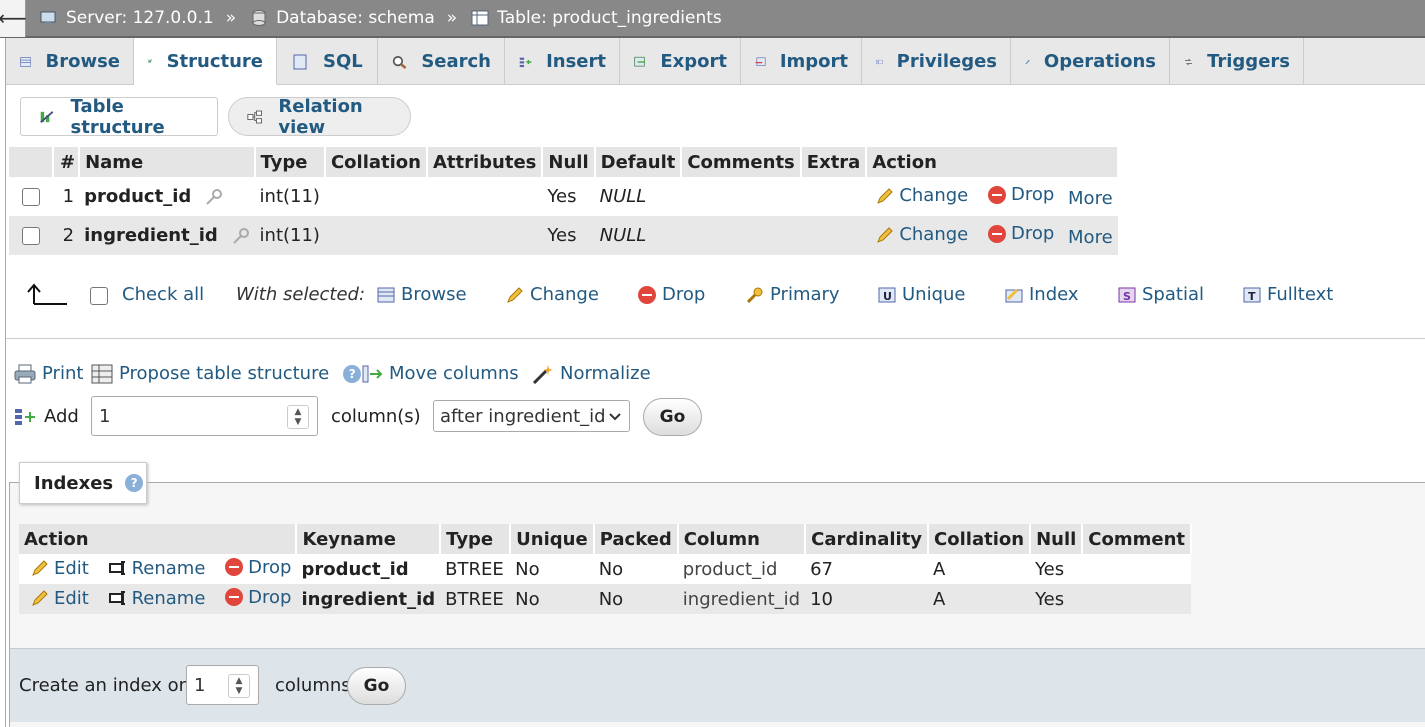 This screenshot has width=1425, height=727. I want to click on bulk-spatial-label: Spatial, so click(1173, 294).